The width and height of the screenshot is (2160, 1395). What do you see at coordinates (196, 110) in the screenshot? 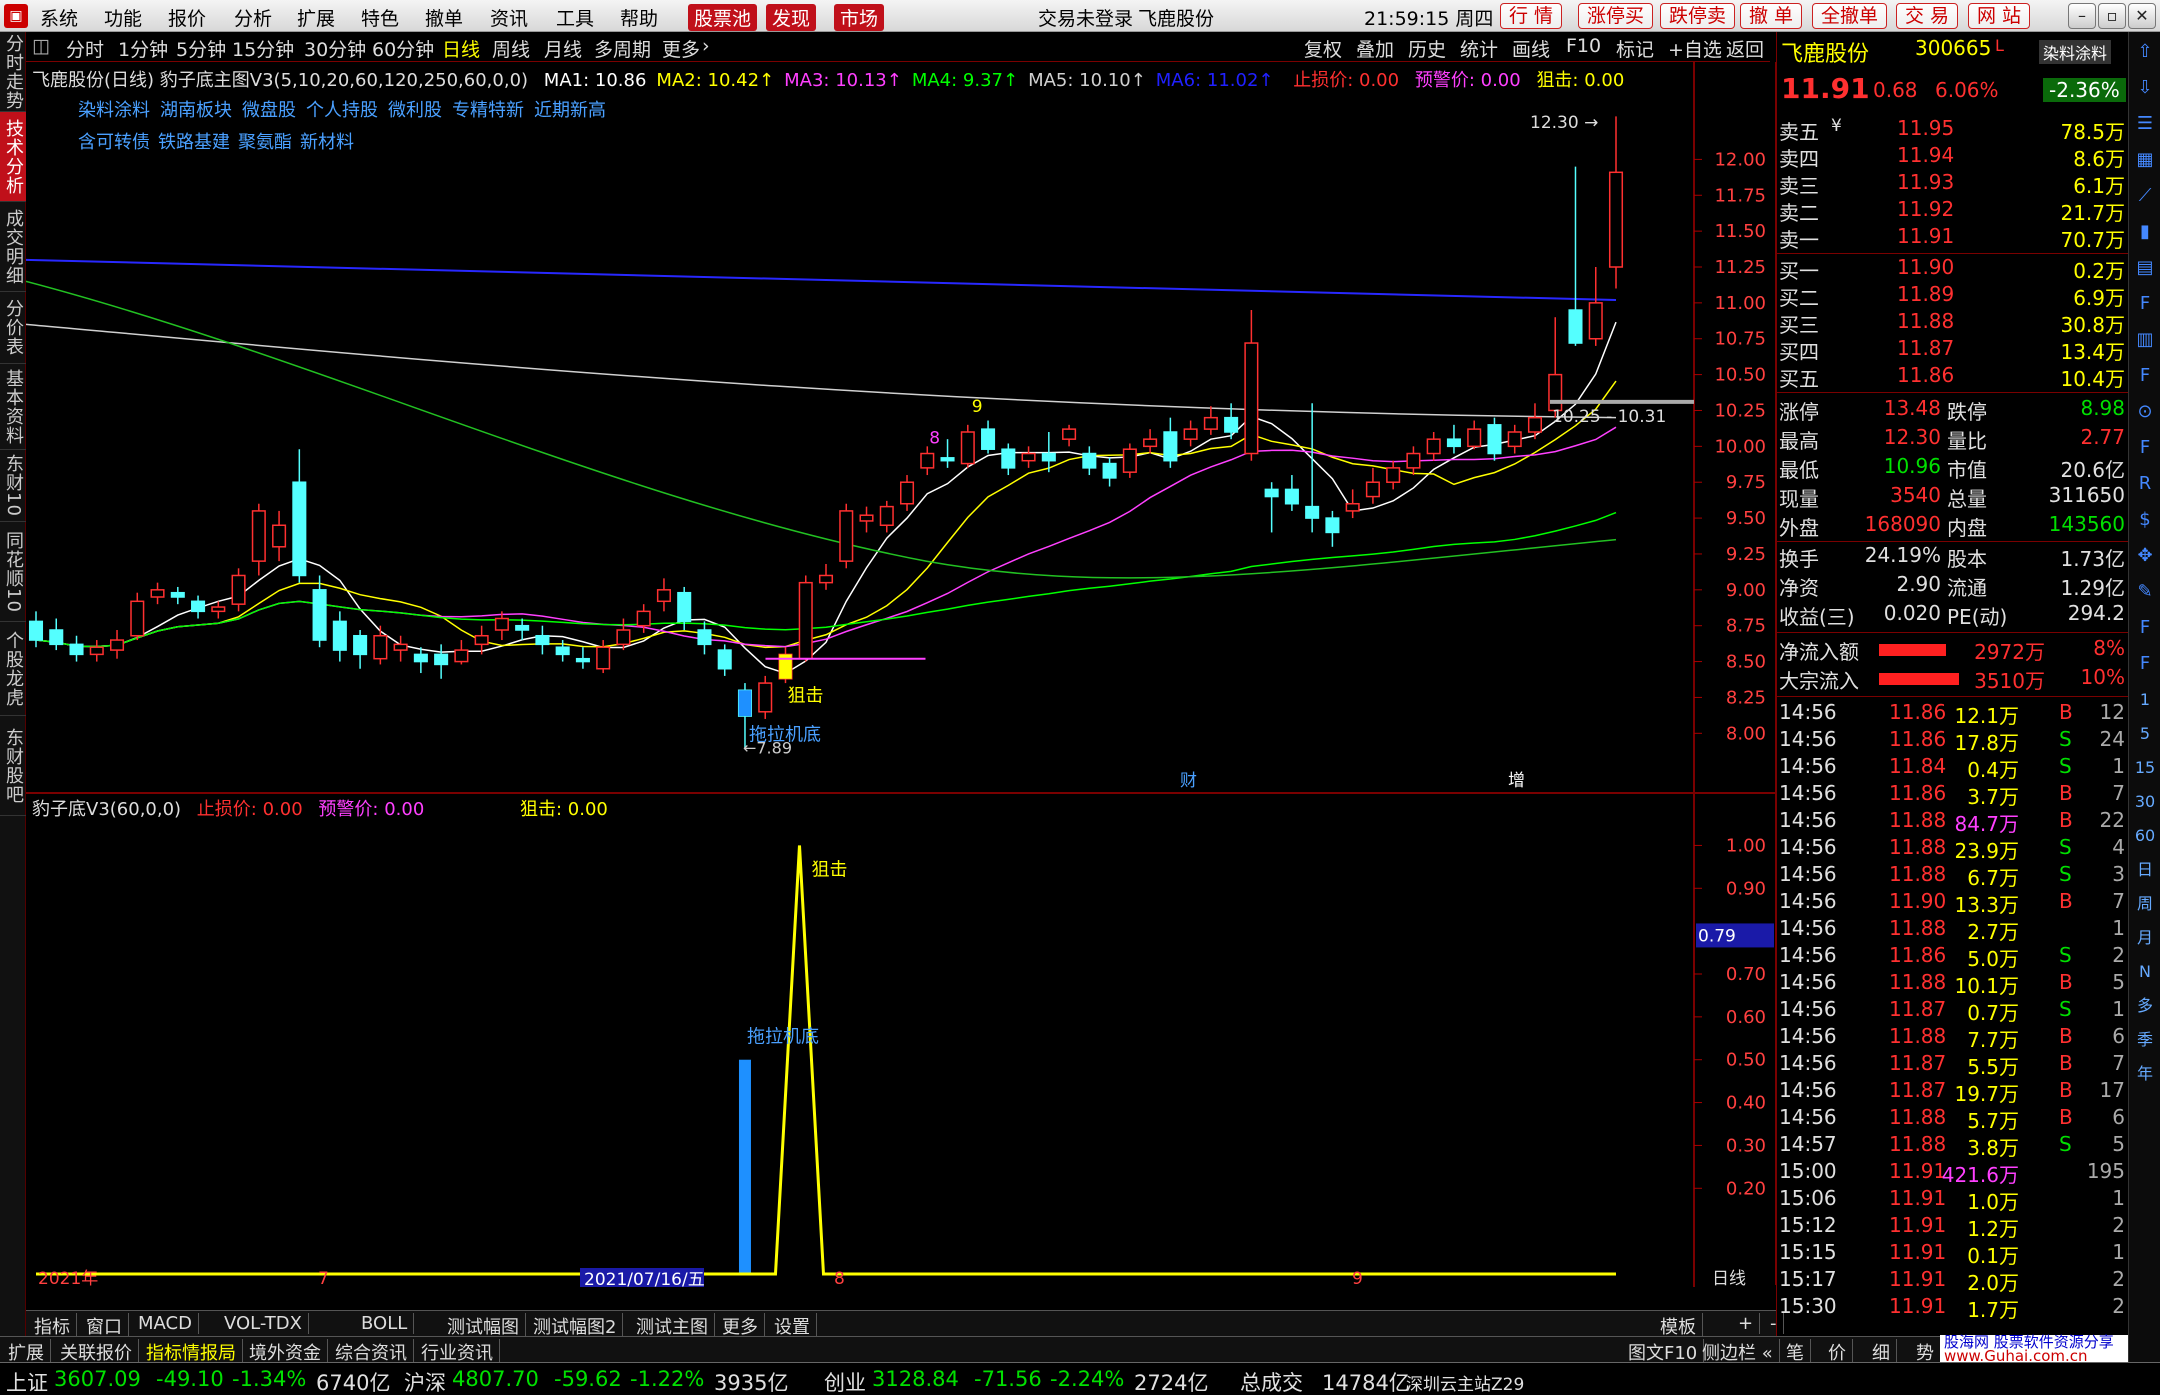
I see `tag-1: 湖南板块` at bounding box center [196, 110].